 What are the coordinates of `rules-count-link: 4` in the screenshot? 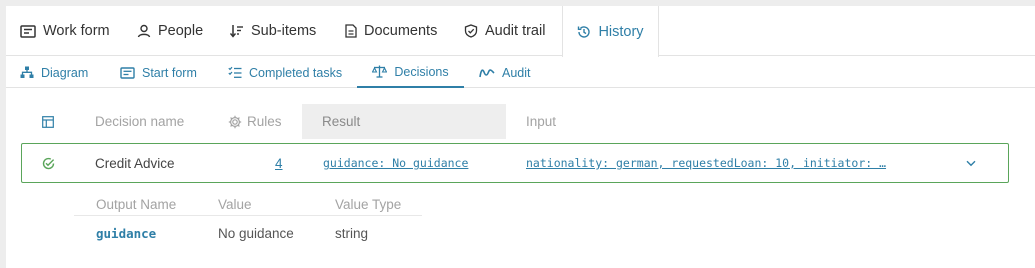 It's located at (279, 163).